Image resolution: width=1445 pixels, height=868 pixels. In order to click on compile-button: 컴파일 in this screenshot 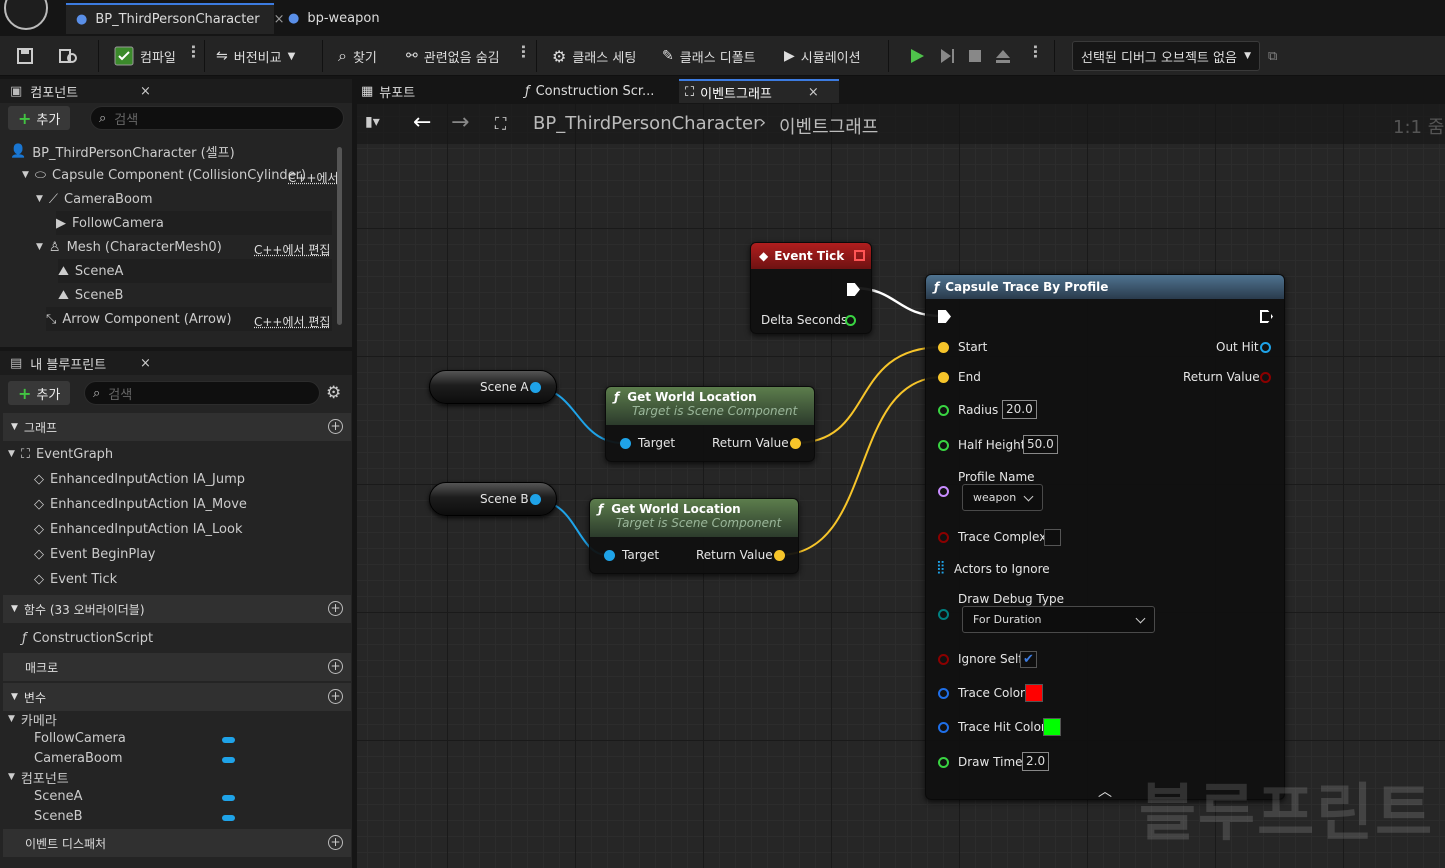, I will do `click(145, 56)`.